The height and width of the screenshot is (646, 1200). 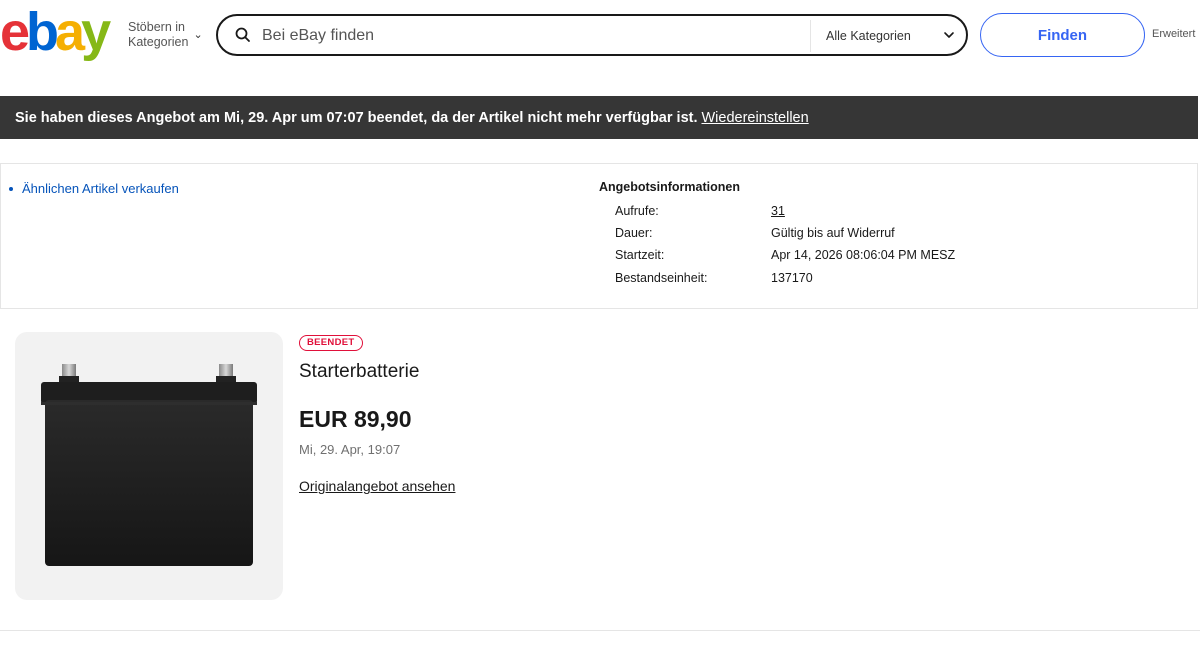 What do you see at coordinates (331, 343) in the screenshot?
I see `status-badge: BEENDET` at bounding box center [331, 343].